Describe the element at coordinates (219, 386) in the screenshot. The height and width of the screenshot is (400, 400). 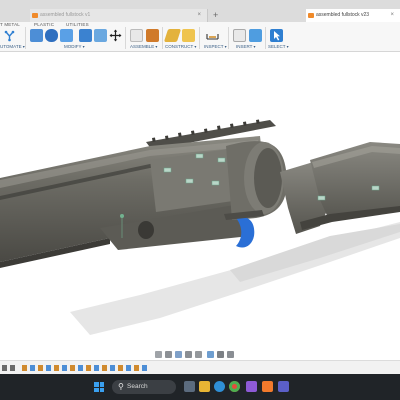
I see `edge-icon` at that location.